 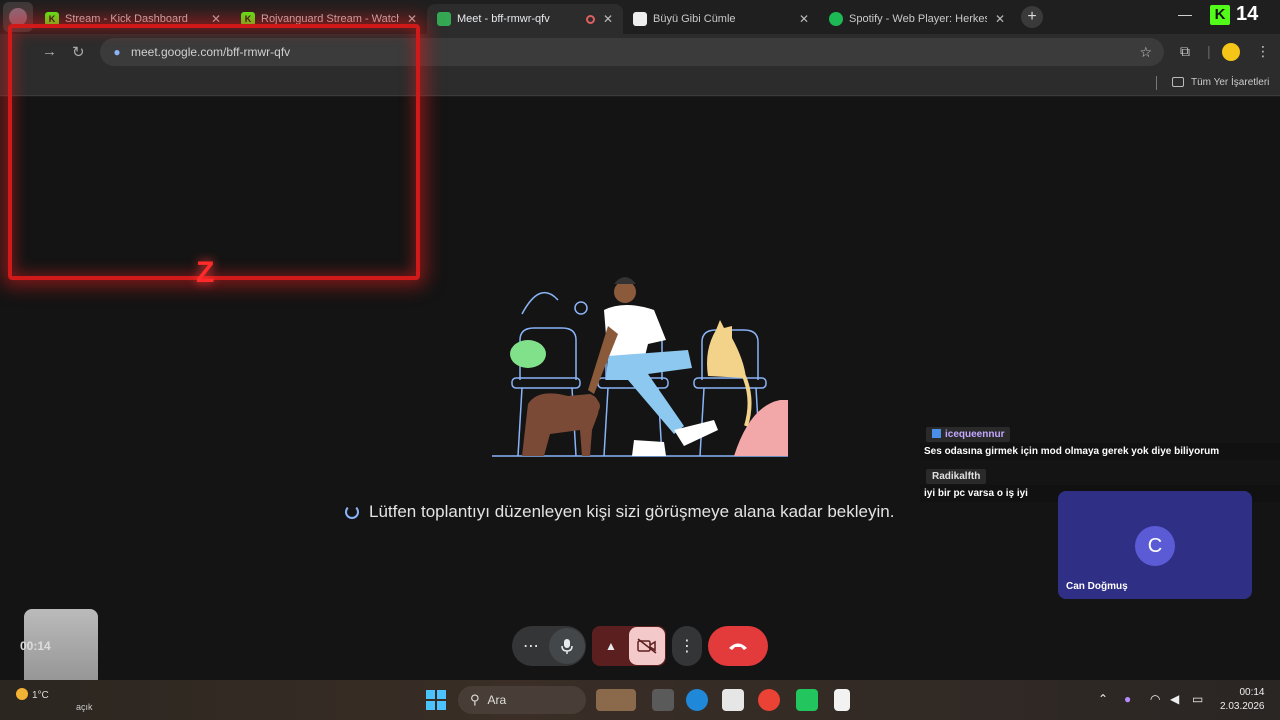 What do you see at coordinates (1097, 586) in the screenshot?
I see `self-name: Can Doğmuş` at bounding box center [1097, 586].